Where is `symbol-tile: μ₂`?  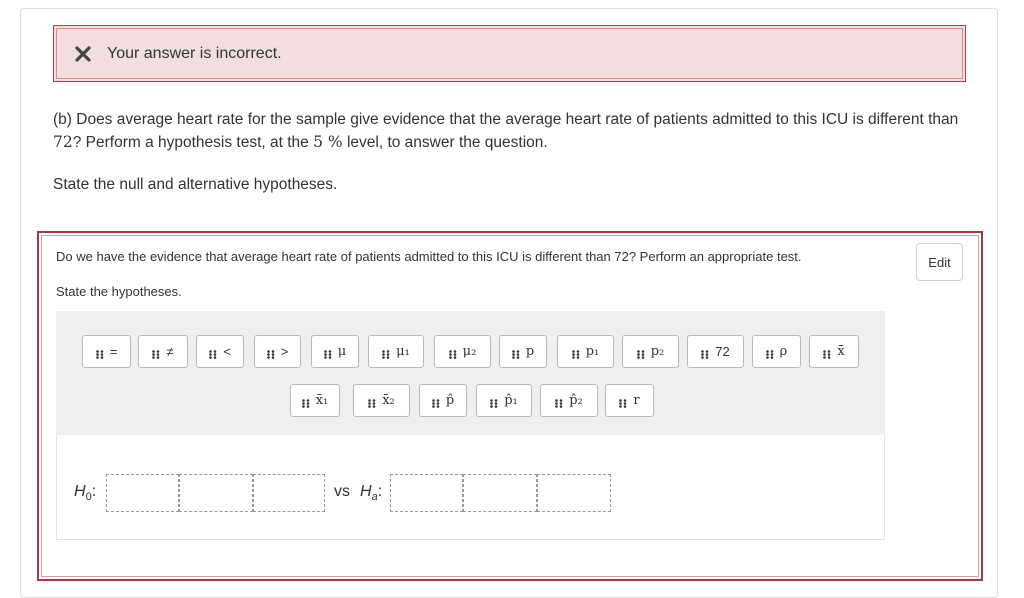
symbol-tile: μ₂ is located at coordinates (462, 351).